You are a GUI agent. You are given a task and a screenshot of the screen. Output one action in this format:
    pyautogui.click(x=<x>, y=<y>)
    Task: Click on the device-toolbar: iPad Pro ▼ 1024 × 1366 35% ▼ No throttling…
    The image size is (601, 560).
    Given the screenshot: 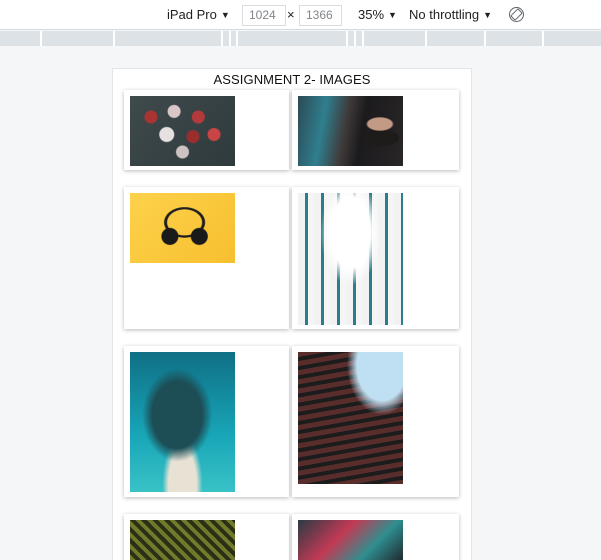 What is the action you would take?
    pyautogui.click(x=300, y=15)
    